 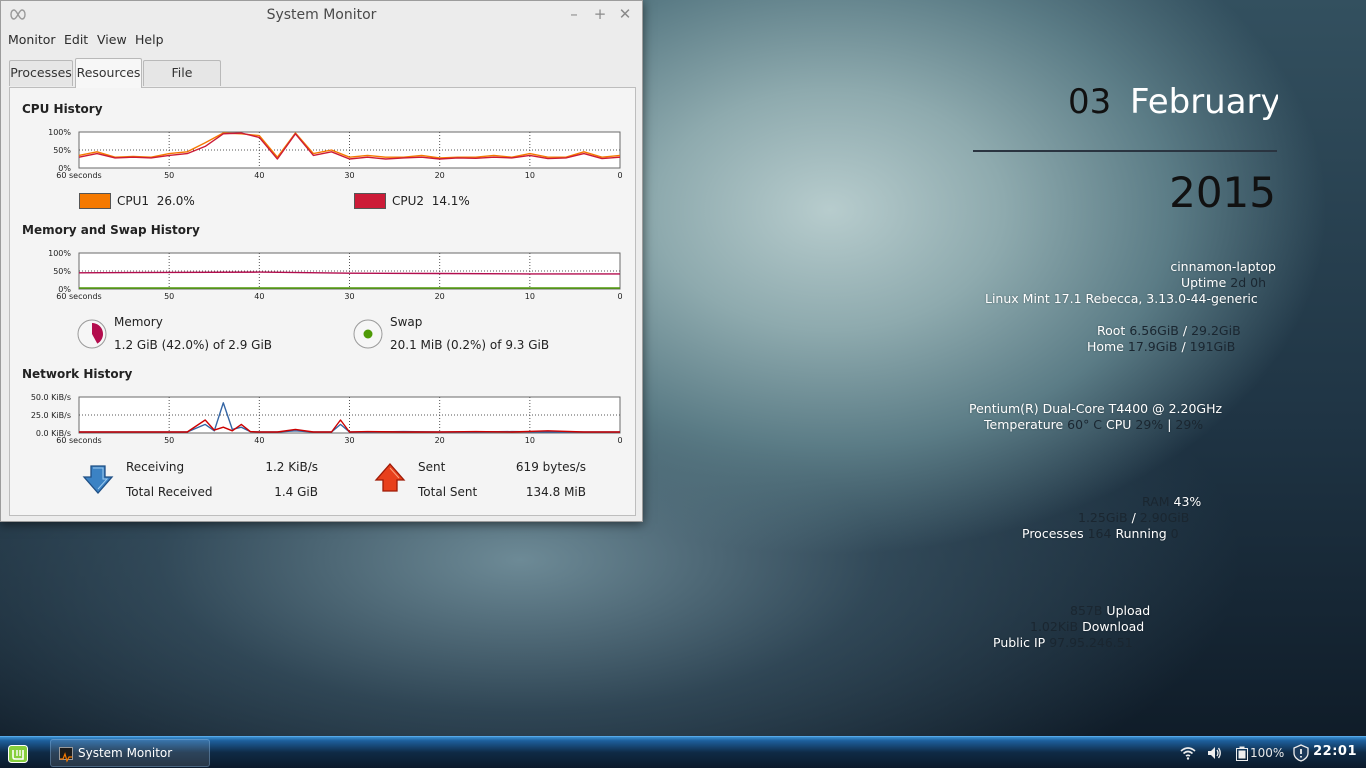 What do you see at coordinates (78, 296) in the screenshot?
I see `memory-x-tick: 60 seconds` at bounding box center [78, 296].